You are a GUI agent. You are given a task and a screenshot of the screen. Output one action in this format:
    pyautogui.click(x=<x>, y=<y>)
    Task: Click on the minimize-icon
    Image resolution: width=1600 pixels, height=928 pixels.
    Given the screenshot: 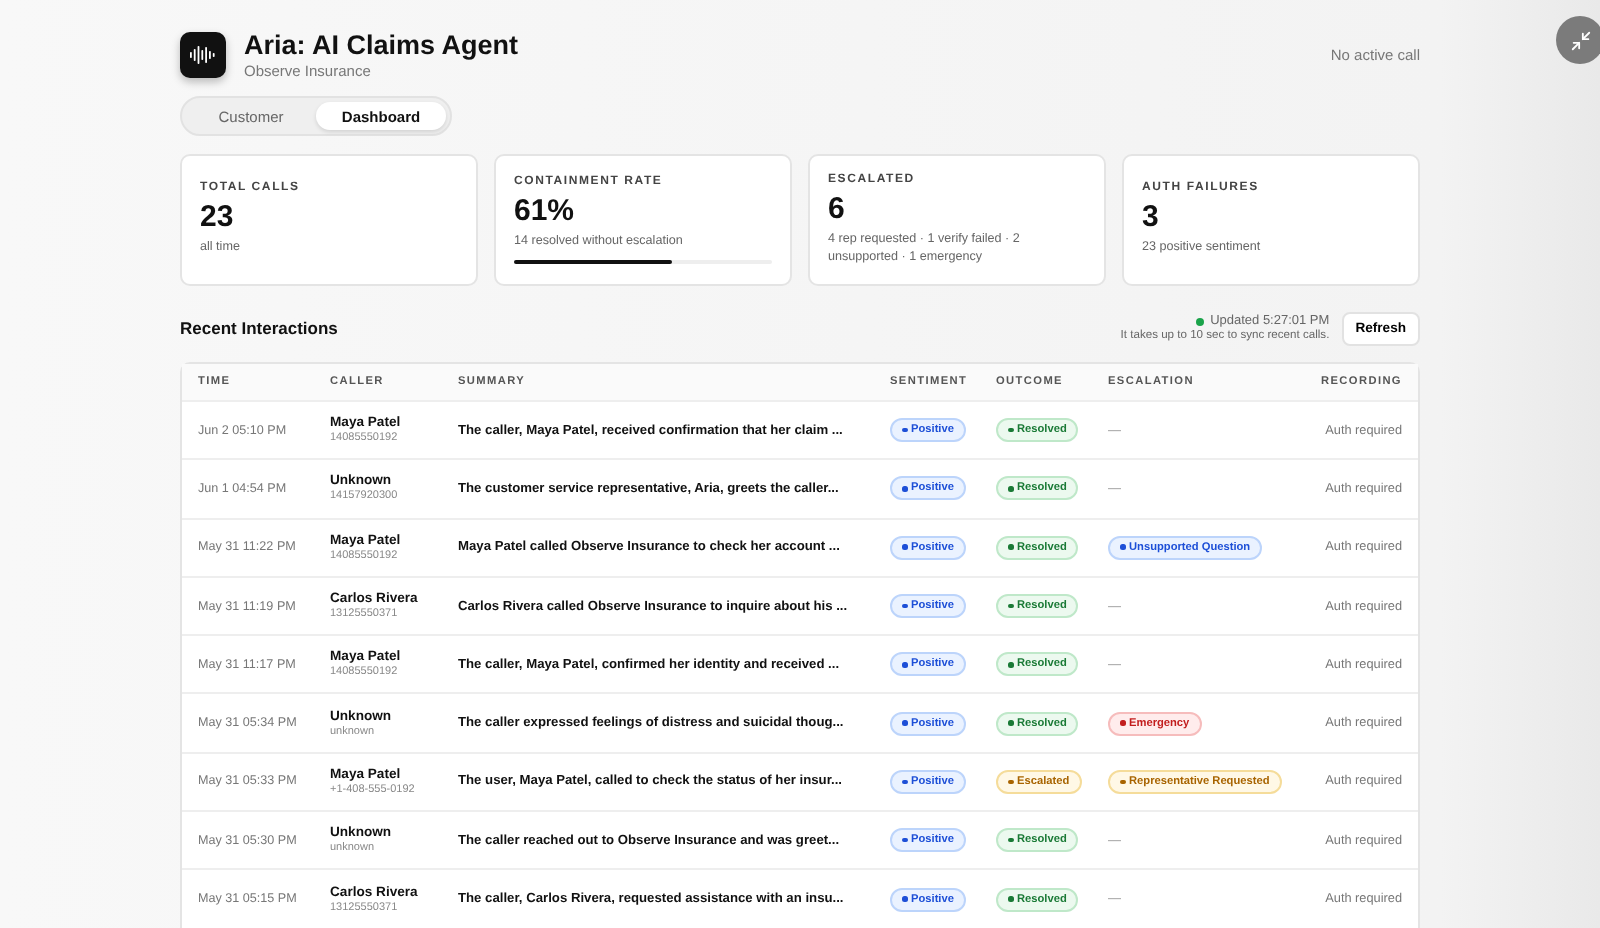 What is the action you would take?
    pyautogui.click(x=1580, y=40)
    